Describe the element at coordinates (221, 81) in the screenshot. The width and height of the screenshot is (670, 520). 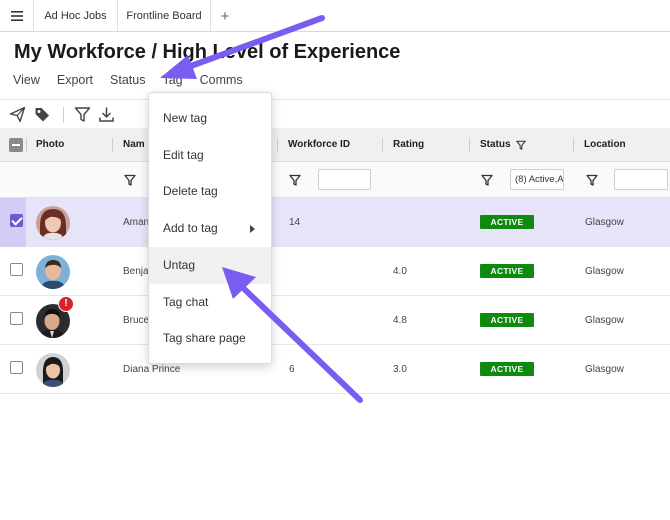
I see `menu-comms: Comms` at that location.